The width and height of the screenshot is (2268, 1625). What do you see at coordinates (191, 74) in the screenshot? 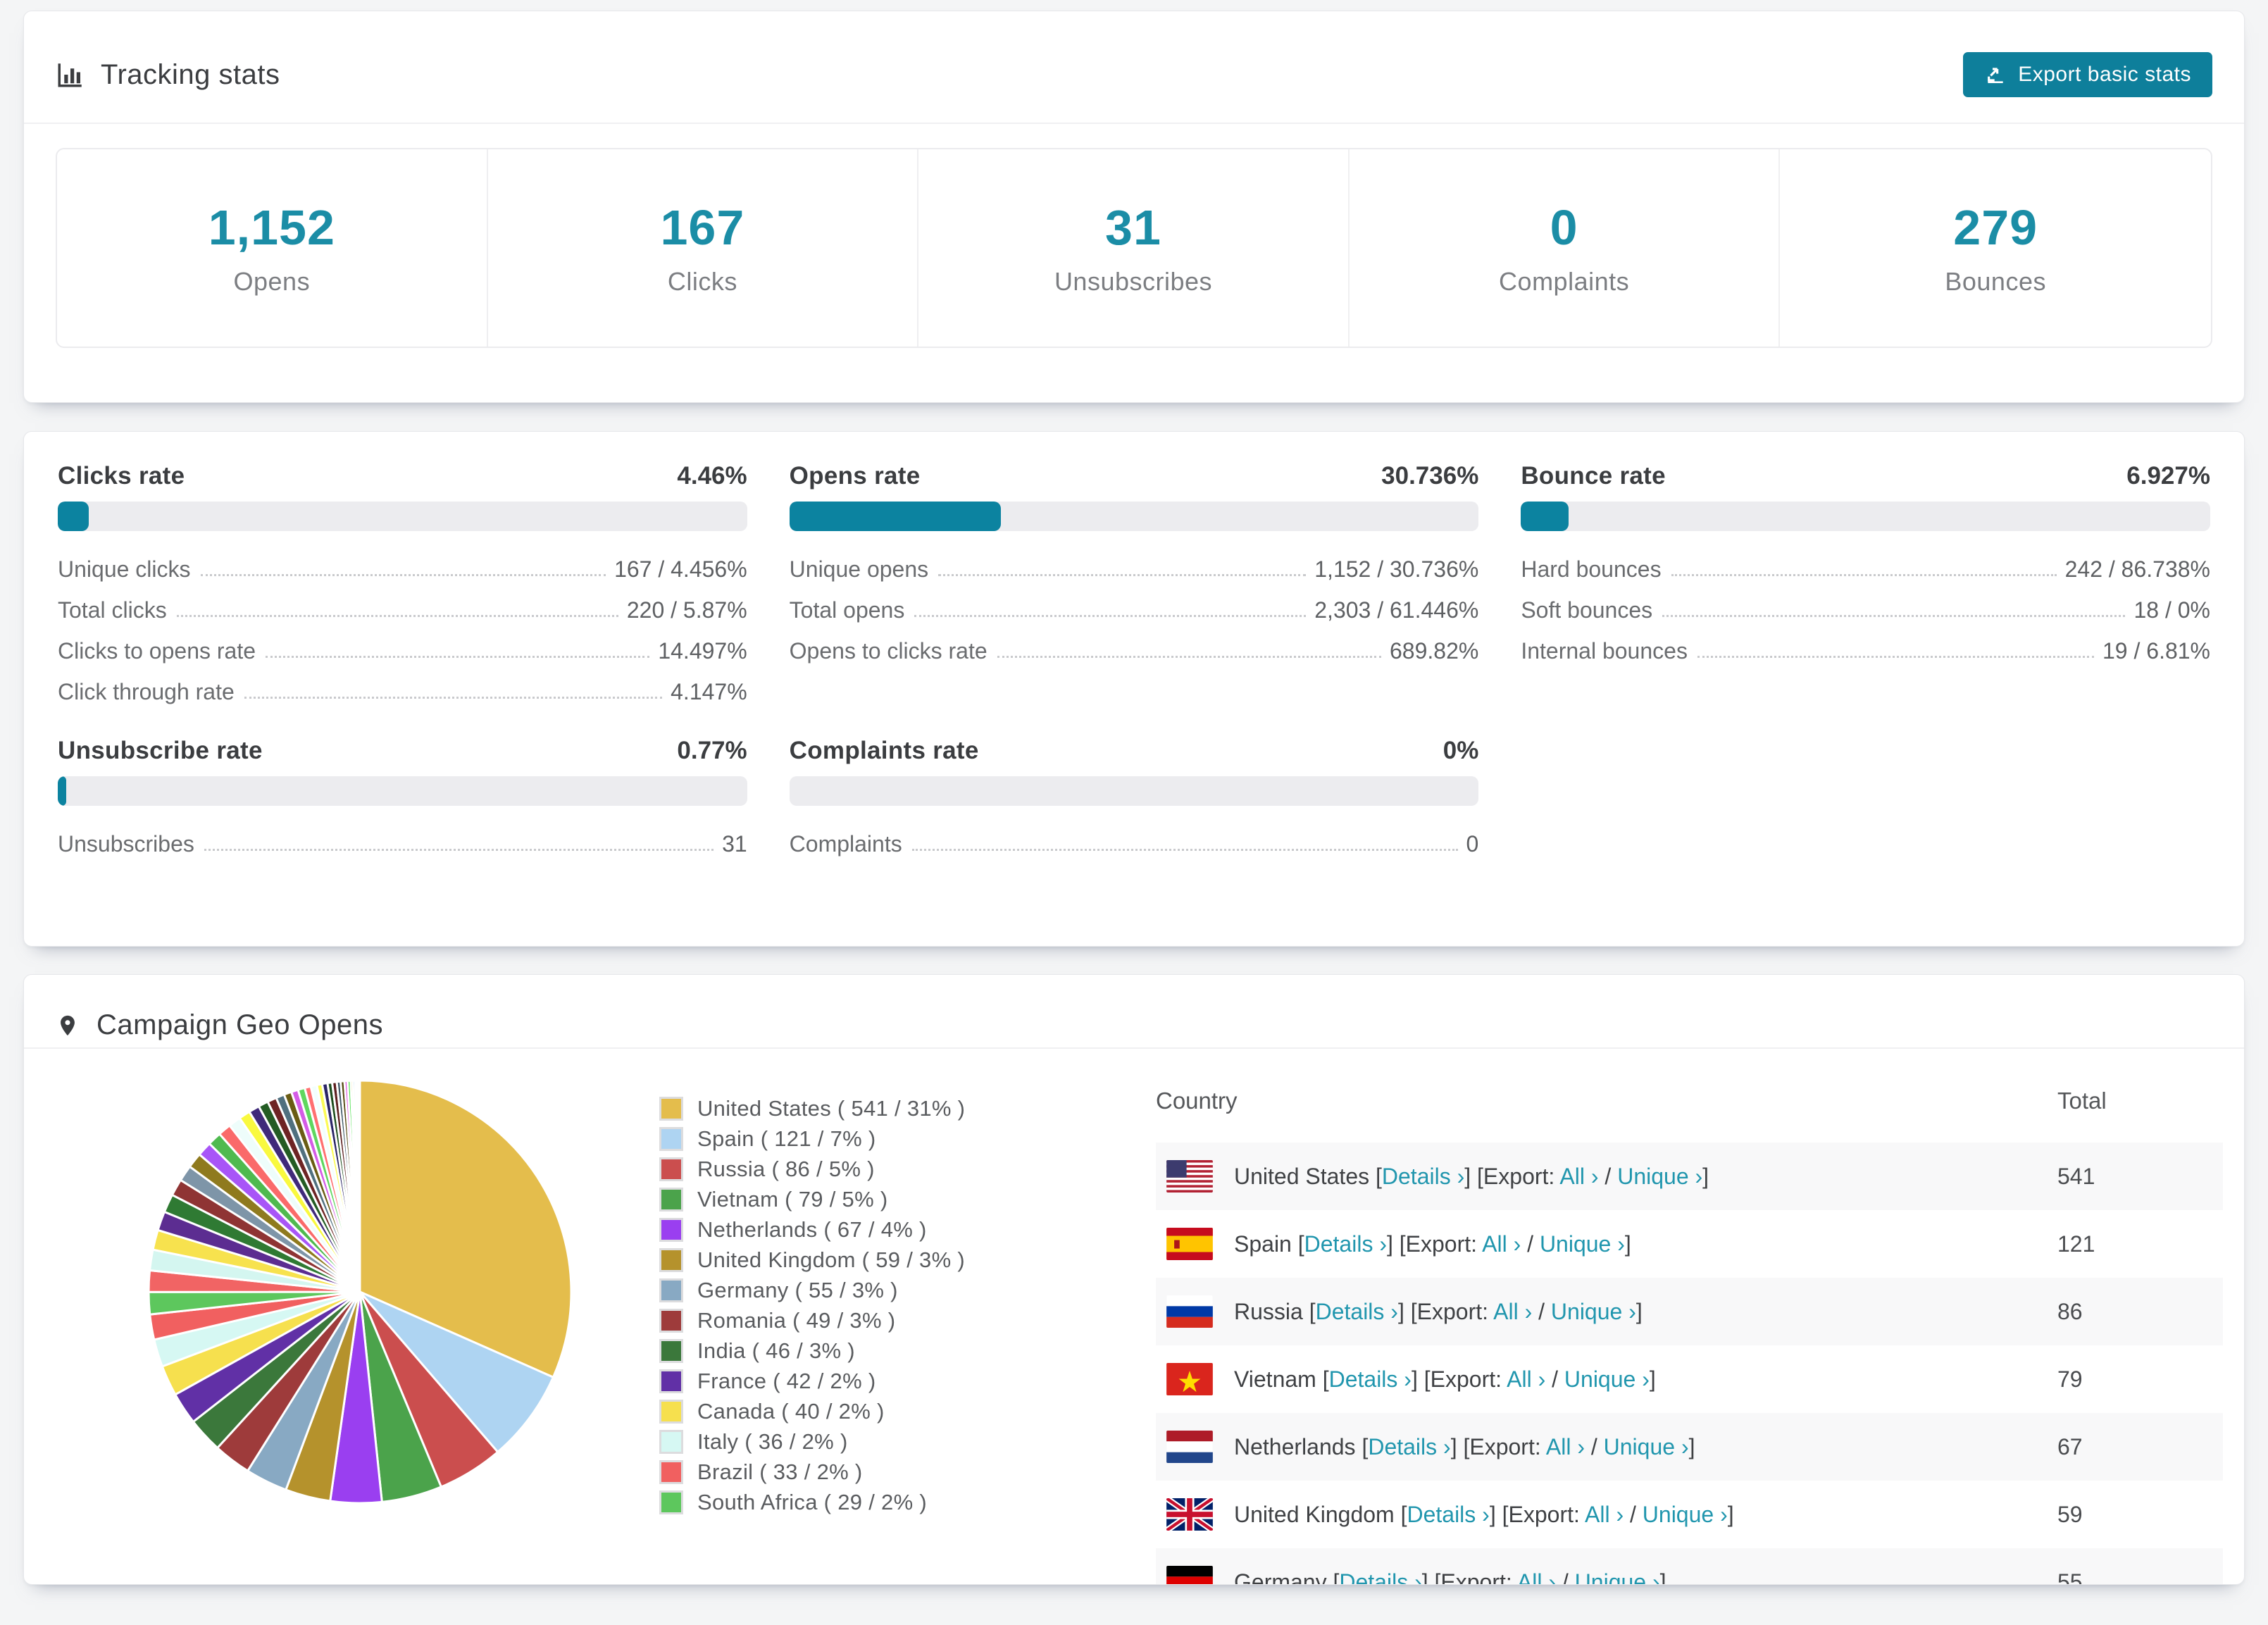
I see `page-title: Tracking stats` at bounding box center [191, 74].